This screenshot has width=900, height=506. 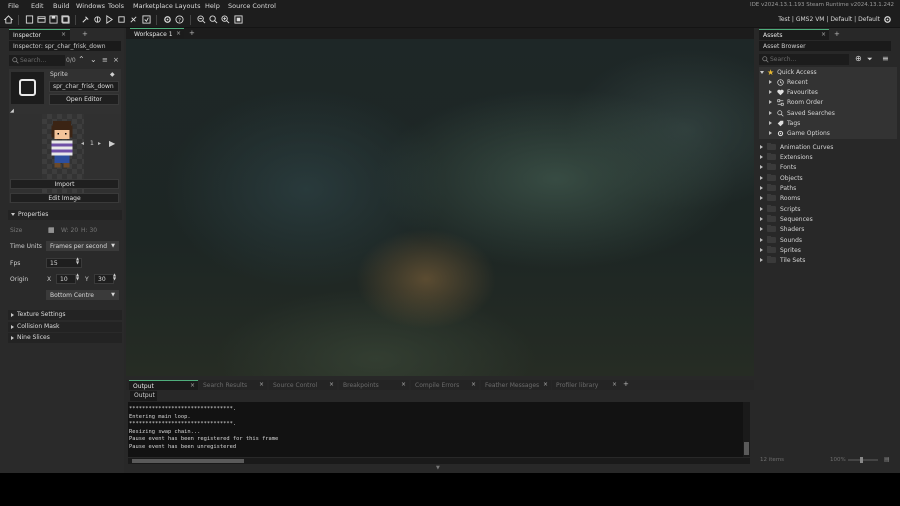 What do you see at coordinates (885, 58) in the screenshot?
I see `menu-icon: ≡` at bounding box center [885, 58].